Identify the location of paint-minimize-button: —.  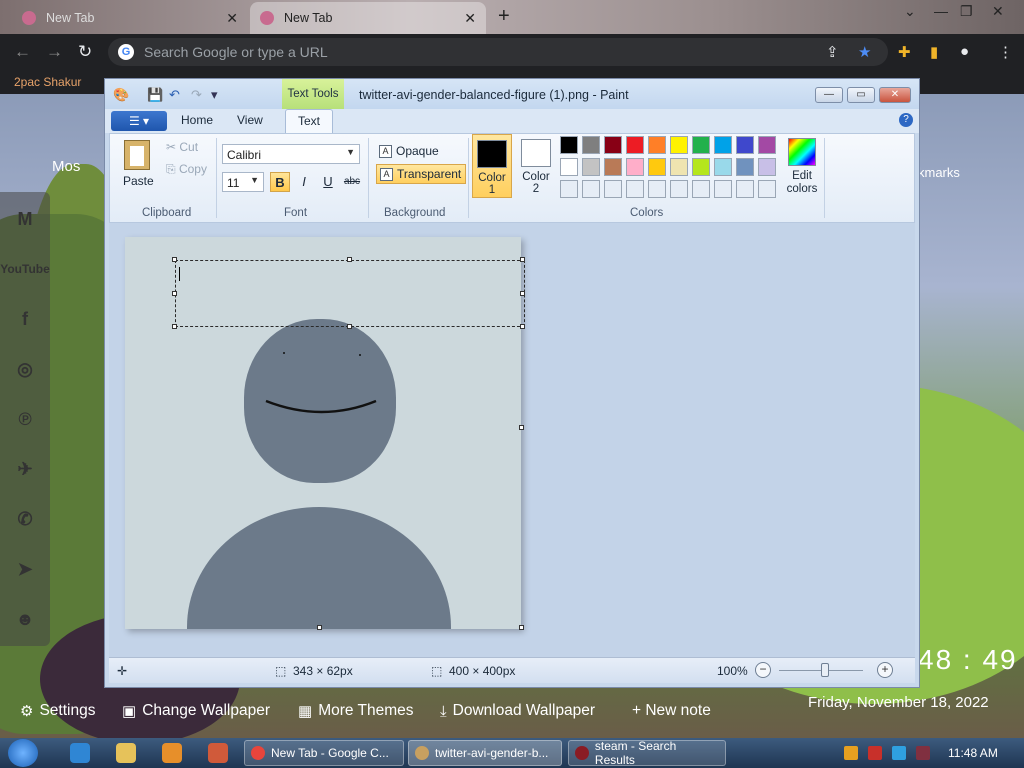
(829, 95).